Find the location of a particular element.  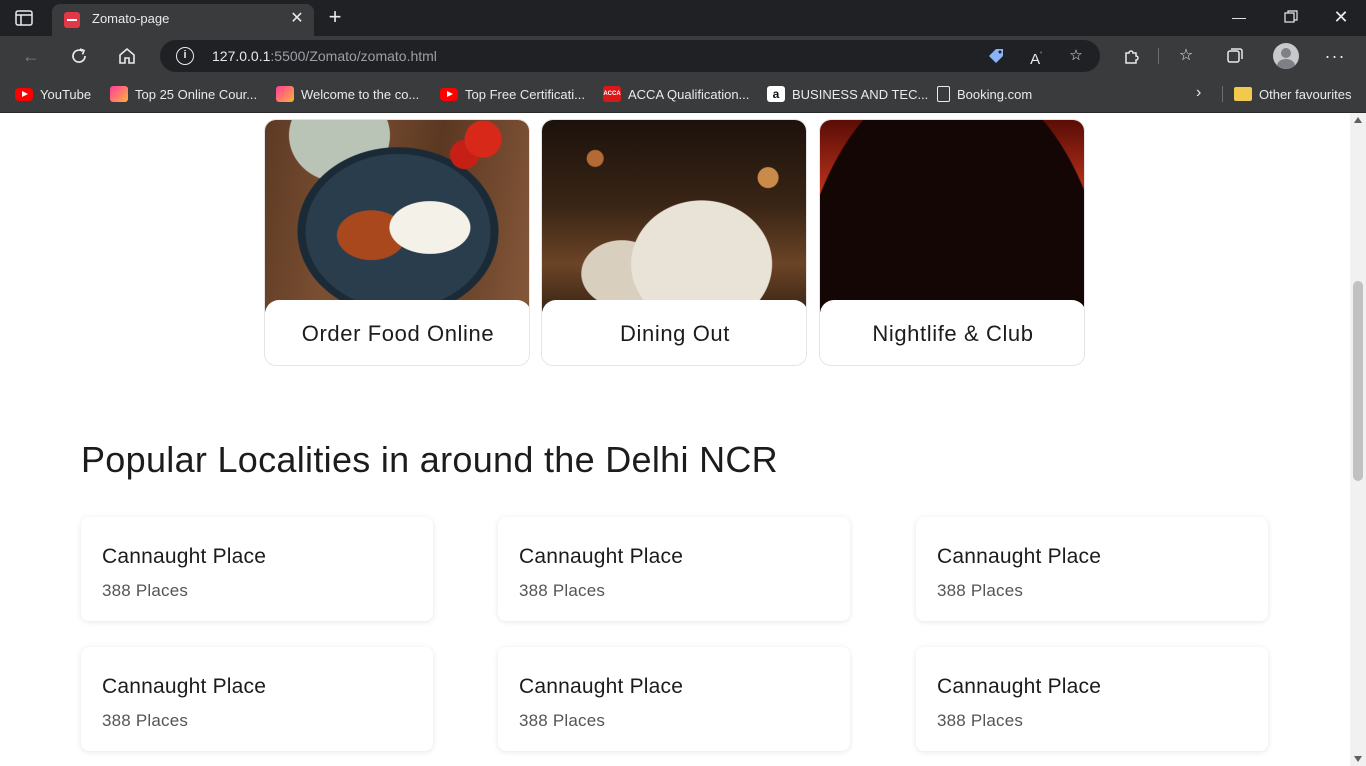

scroll-up-arrow-icon is located at coordinates (1358, 120).